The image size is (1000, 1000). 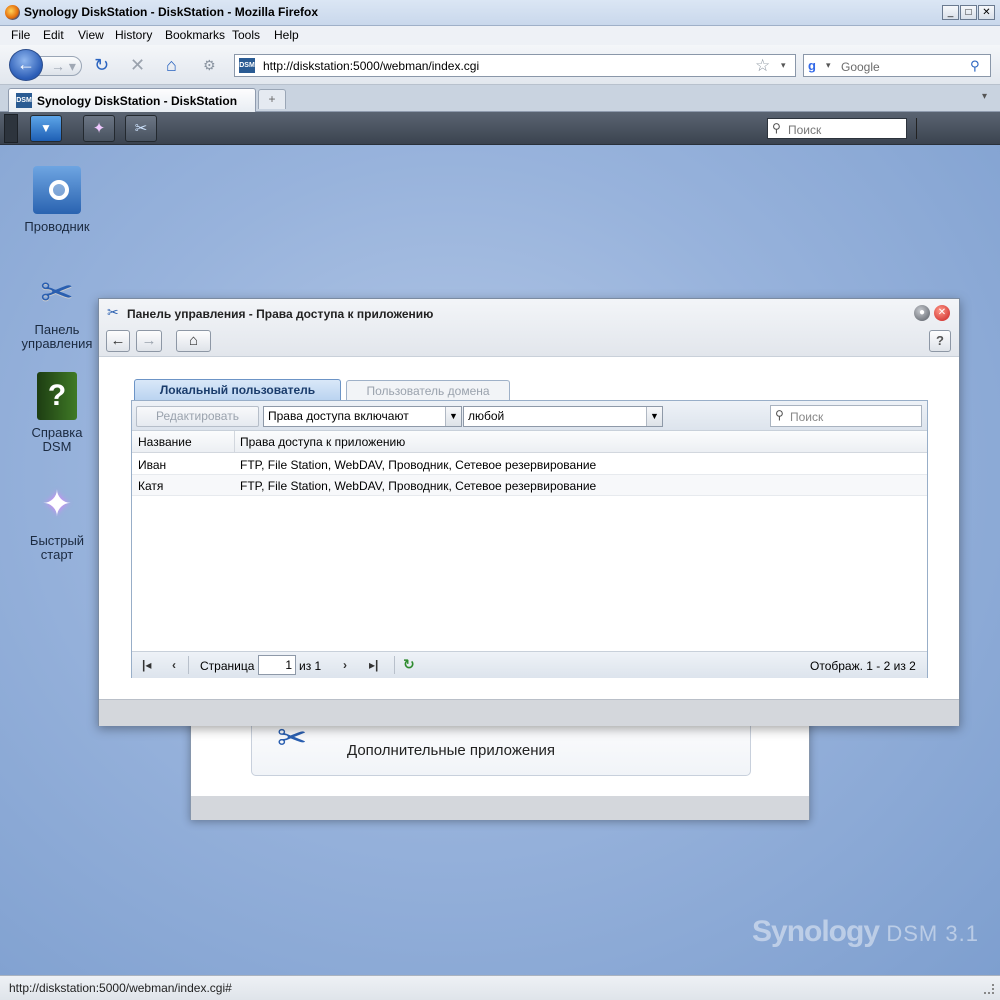 What do you see at coordinates (118, 341) in the screenshot?
I see `back-nav-button: ←` at bounding box center [118, 341].